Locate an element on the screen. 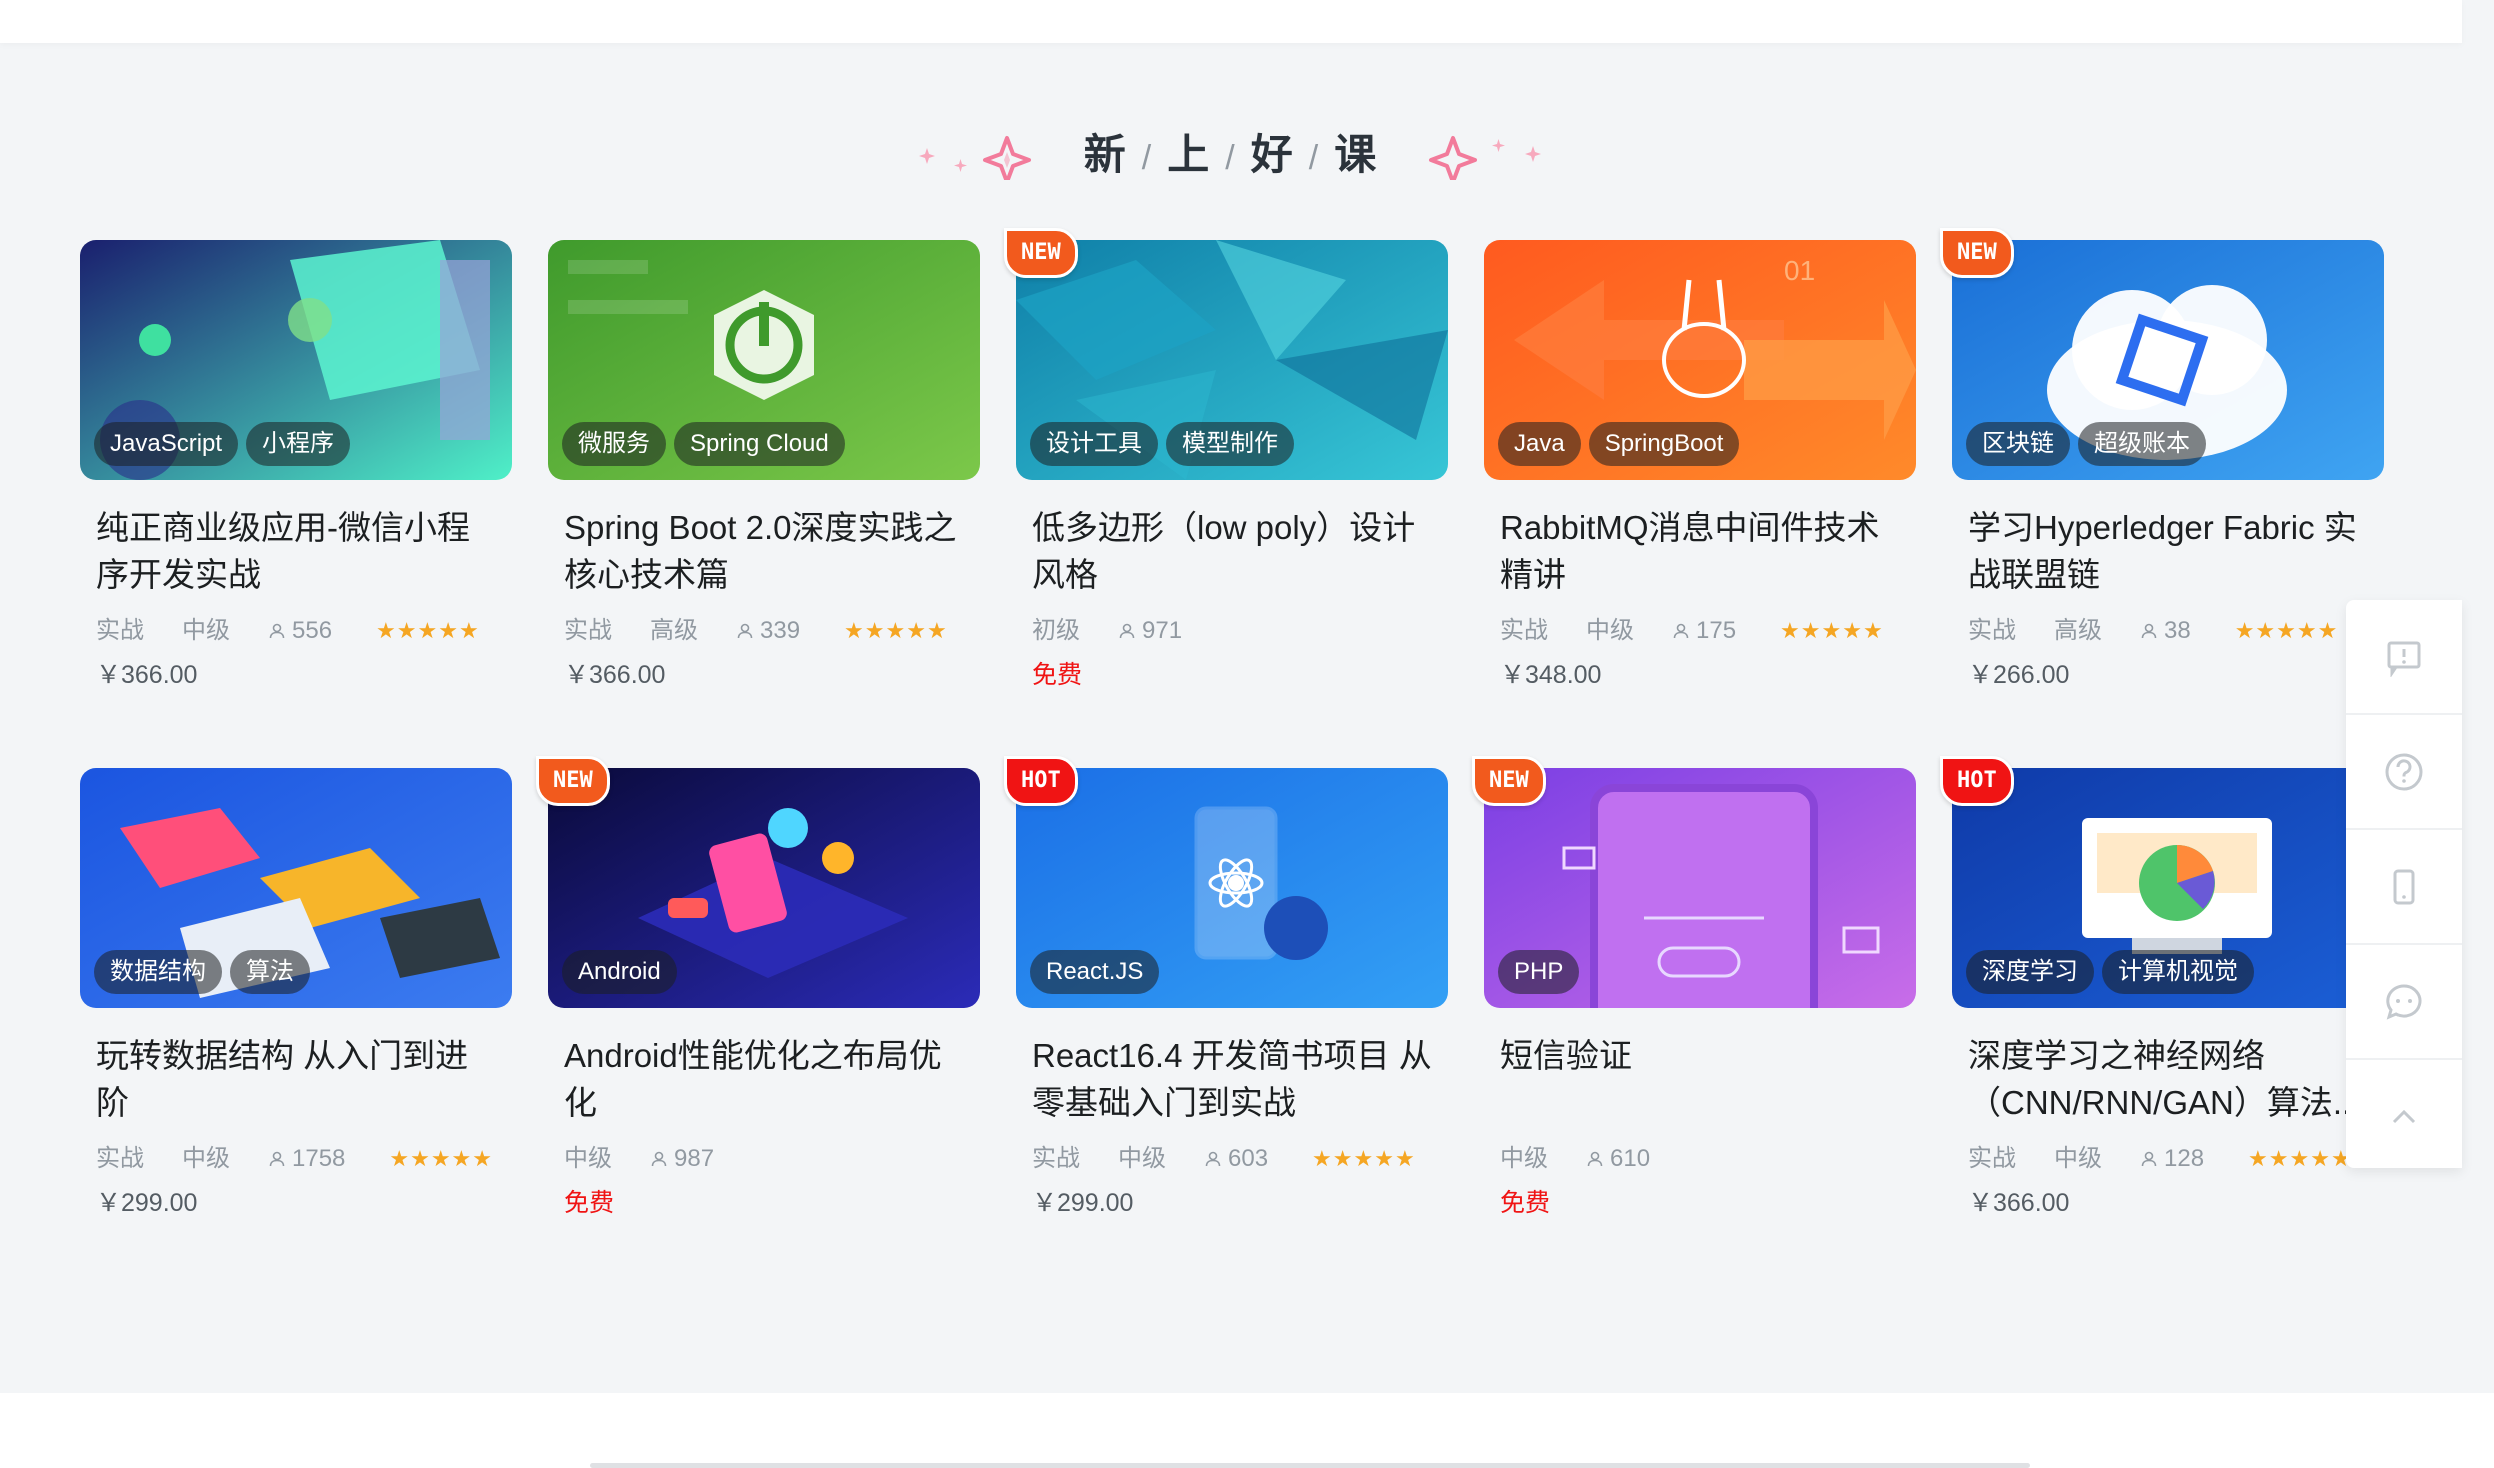 Image resolution: width=2494 pixels, height=1468 pixels. course-tag: 算法 is located at coordinates (270, 972).